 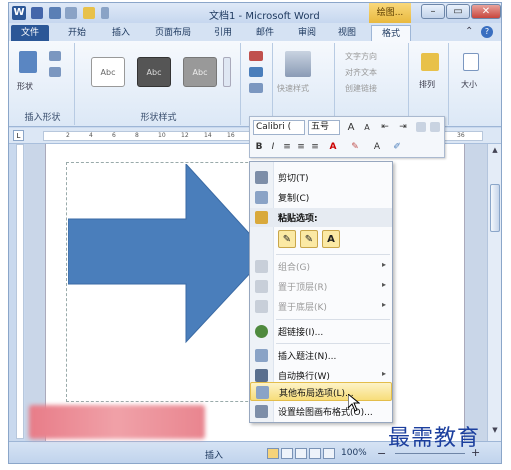 What do you see at coordinates (71, 13) in the screenshot?
I see `redo-icon` at bounding box center [71, 13].